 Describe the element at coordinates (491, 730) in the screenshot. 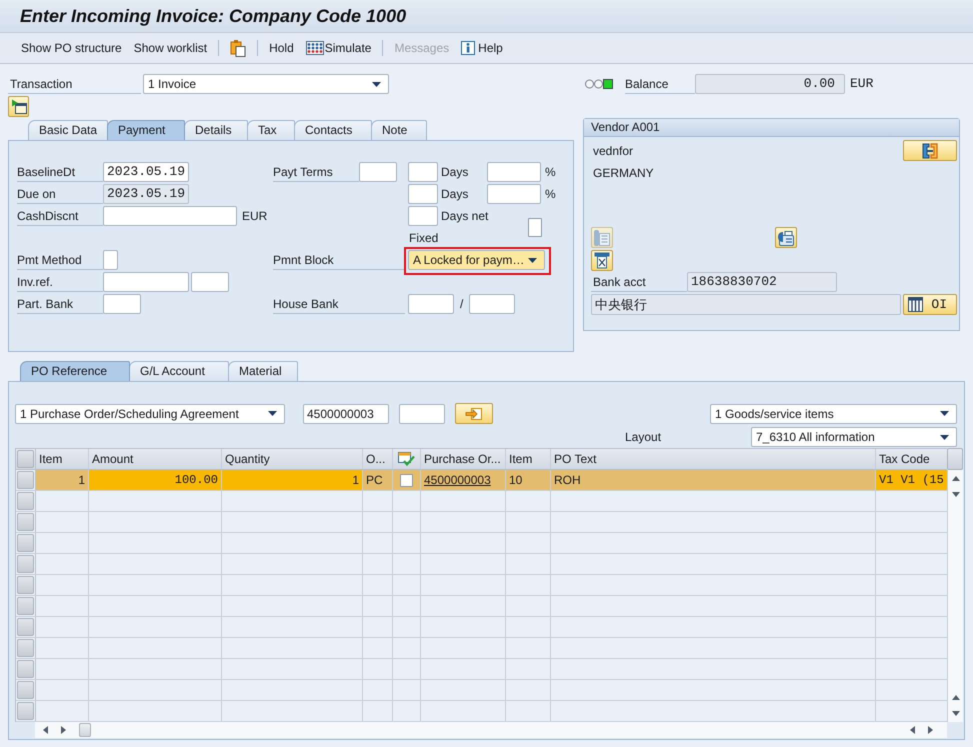

I see `horizontal-scrollbar` at that location.